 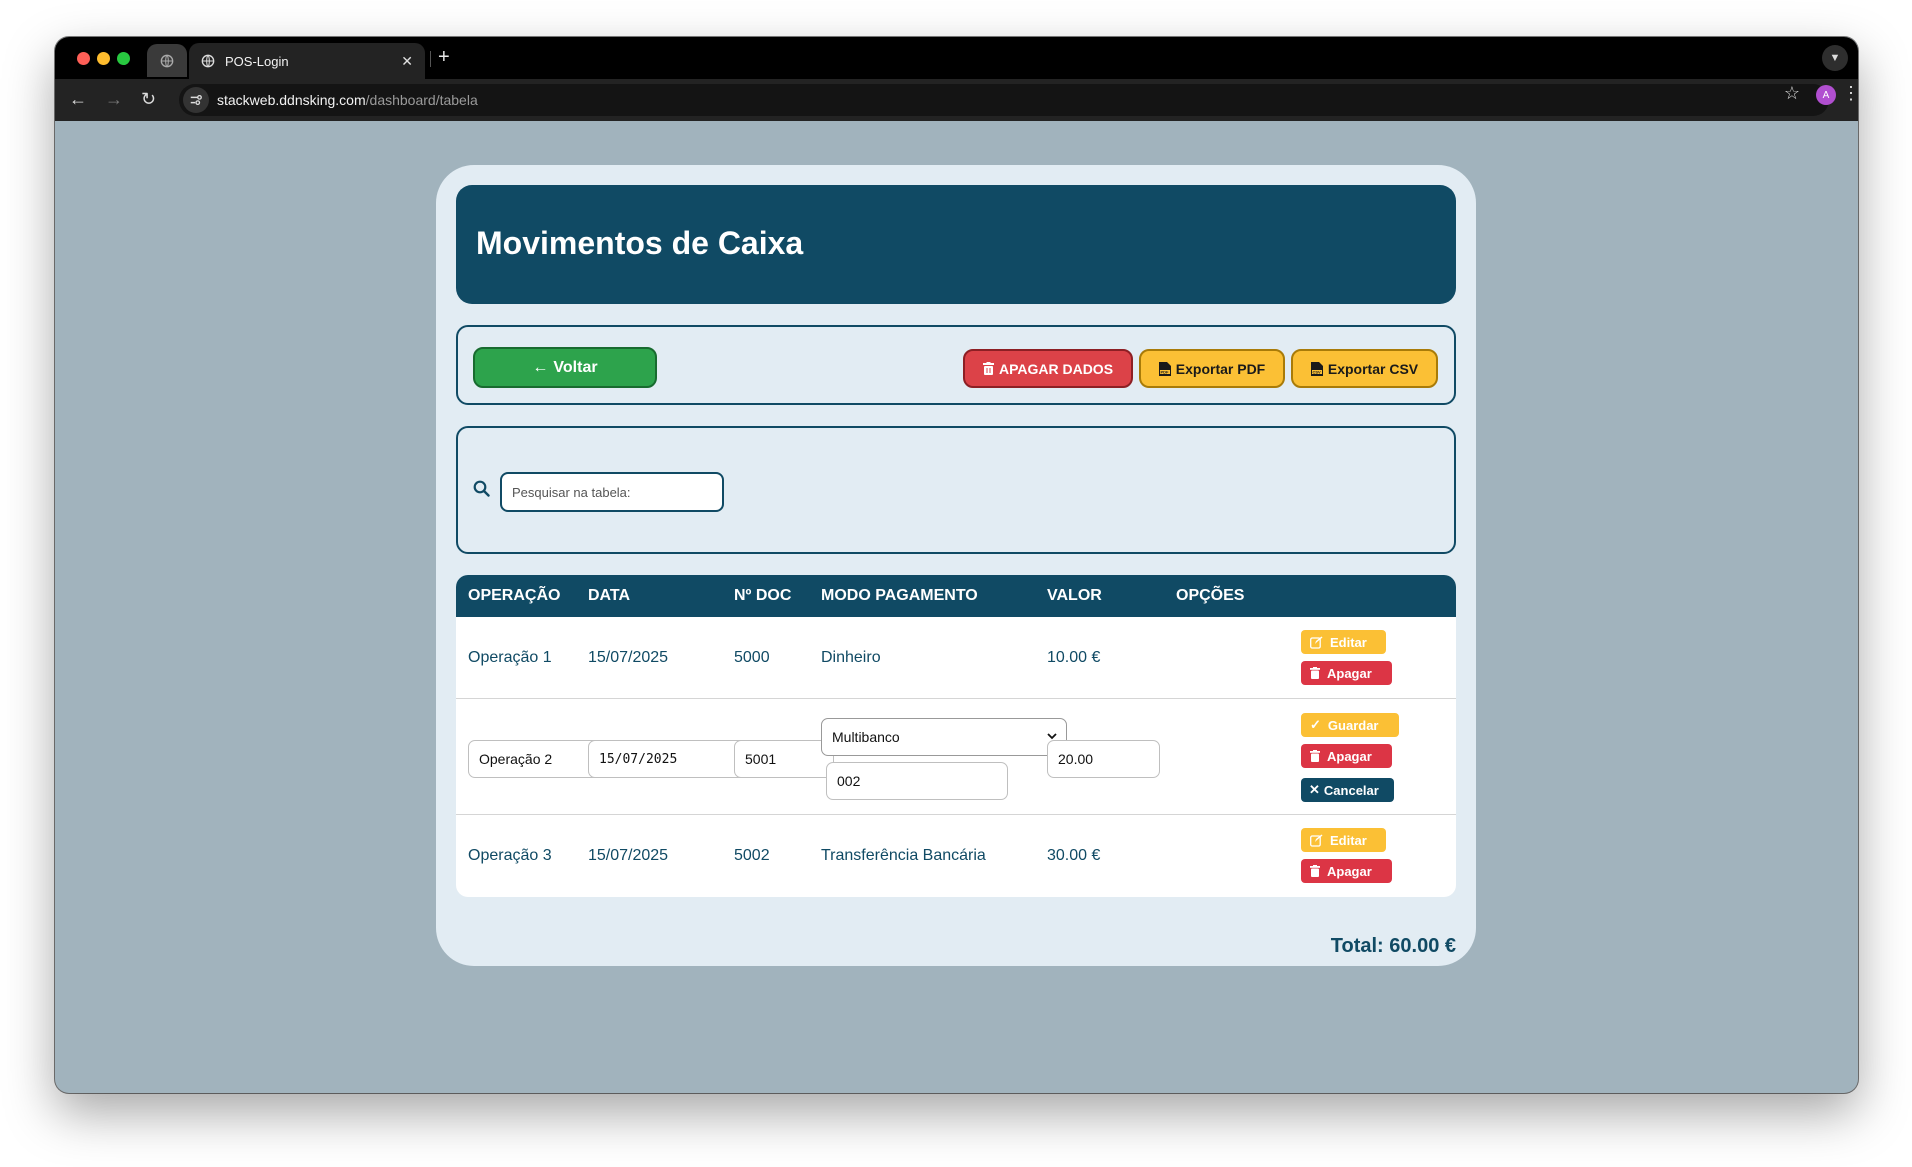 I want to click on column-header-modo-pagamento: MODO PAGAMENTO, so click(x=899, y=595).